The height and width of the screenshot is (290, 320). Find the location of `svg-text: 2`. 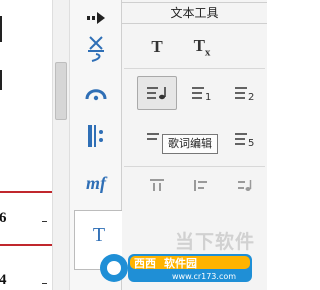

svg-text: 2 is located at coordinates (251, 96).